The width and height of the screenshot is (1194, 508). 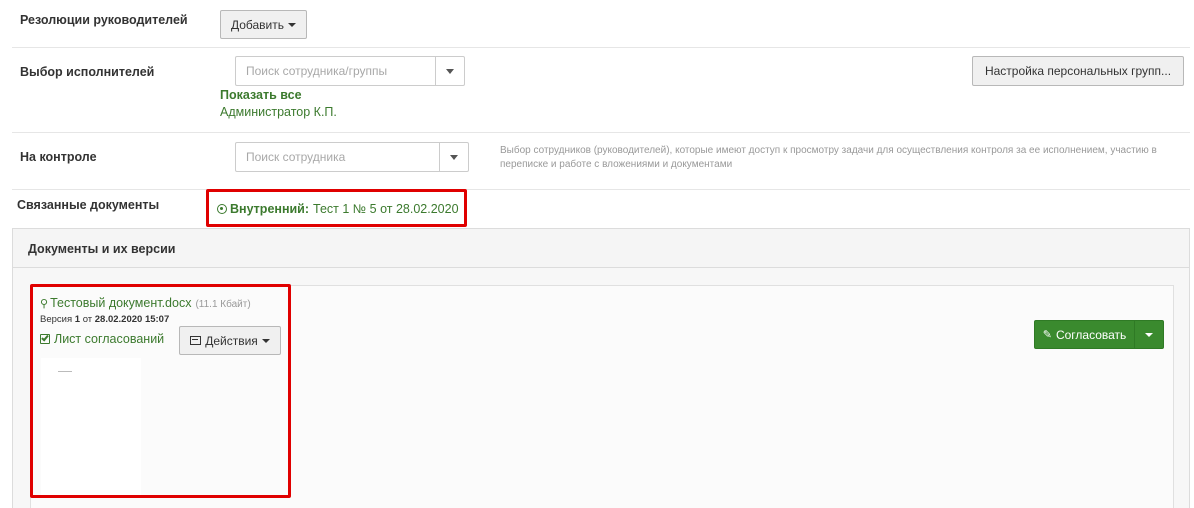 I want to click on document-highlight, so click(x=160, y=391).